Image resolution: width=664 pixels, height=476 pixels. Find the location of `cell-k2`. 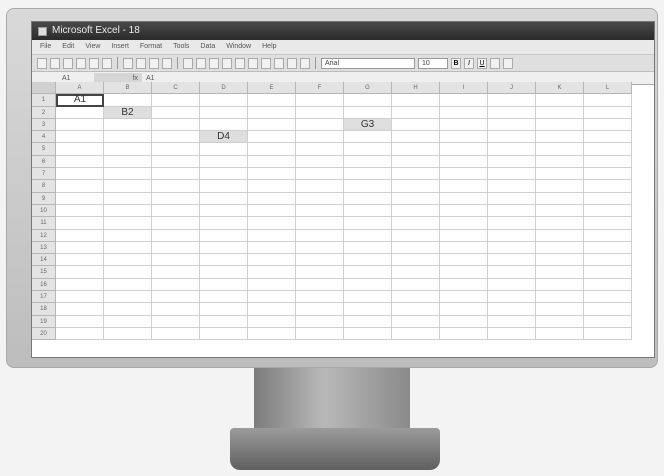

cell-k2 is located at coordinates (560, 112).